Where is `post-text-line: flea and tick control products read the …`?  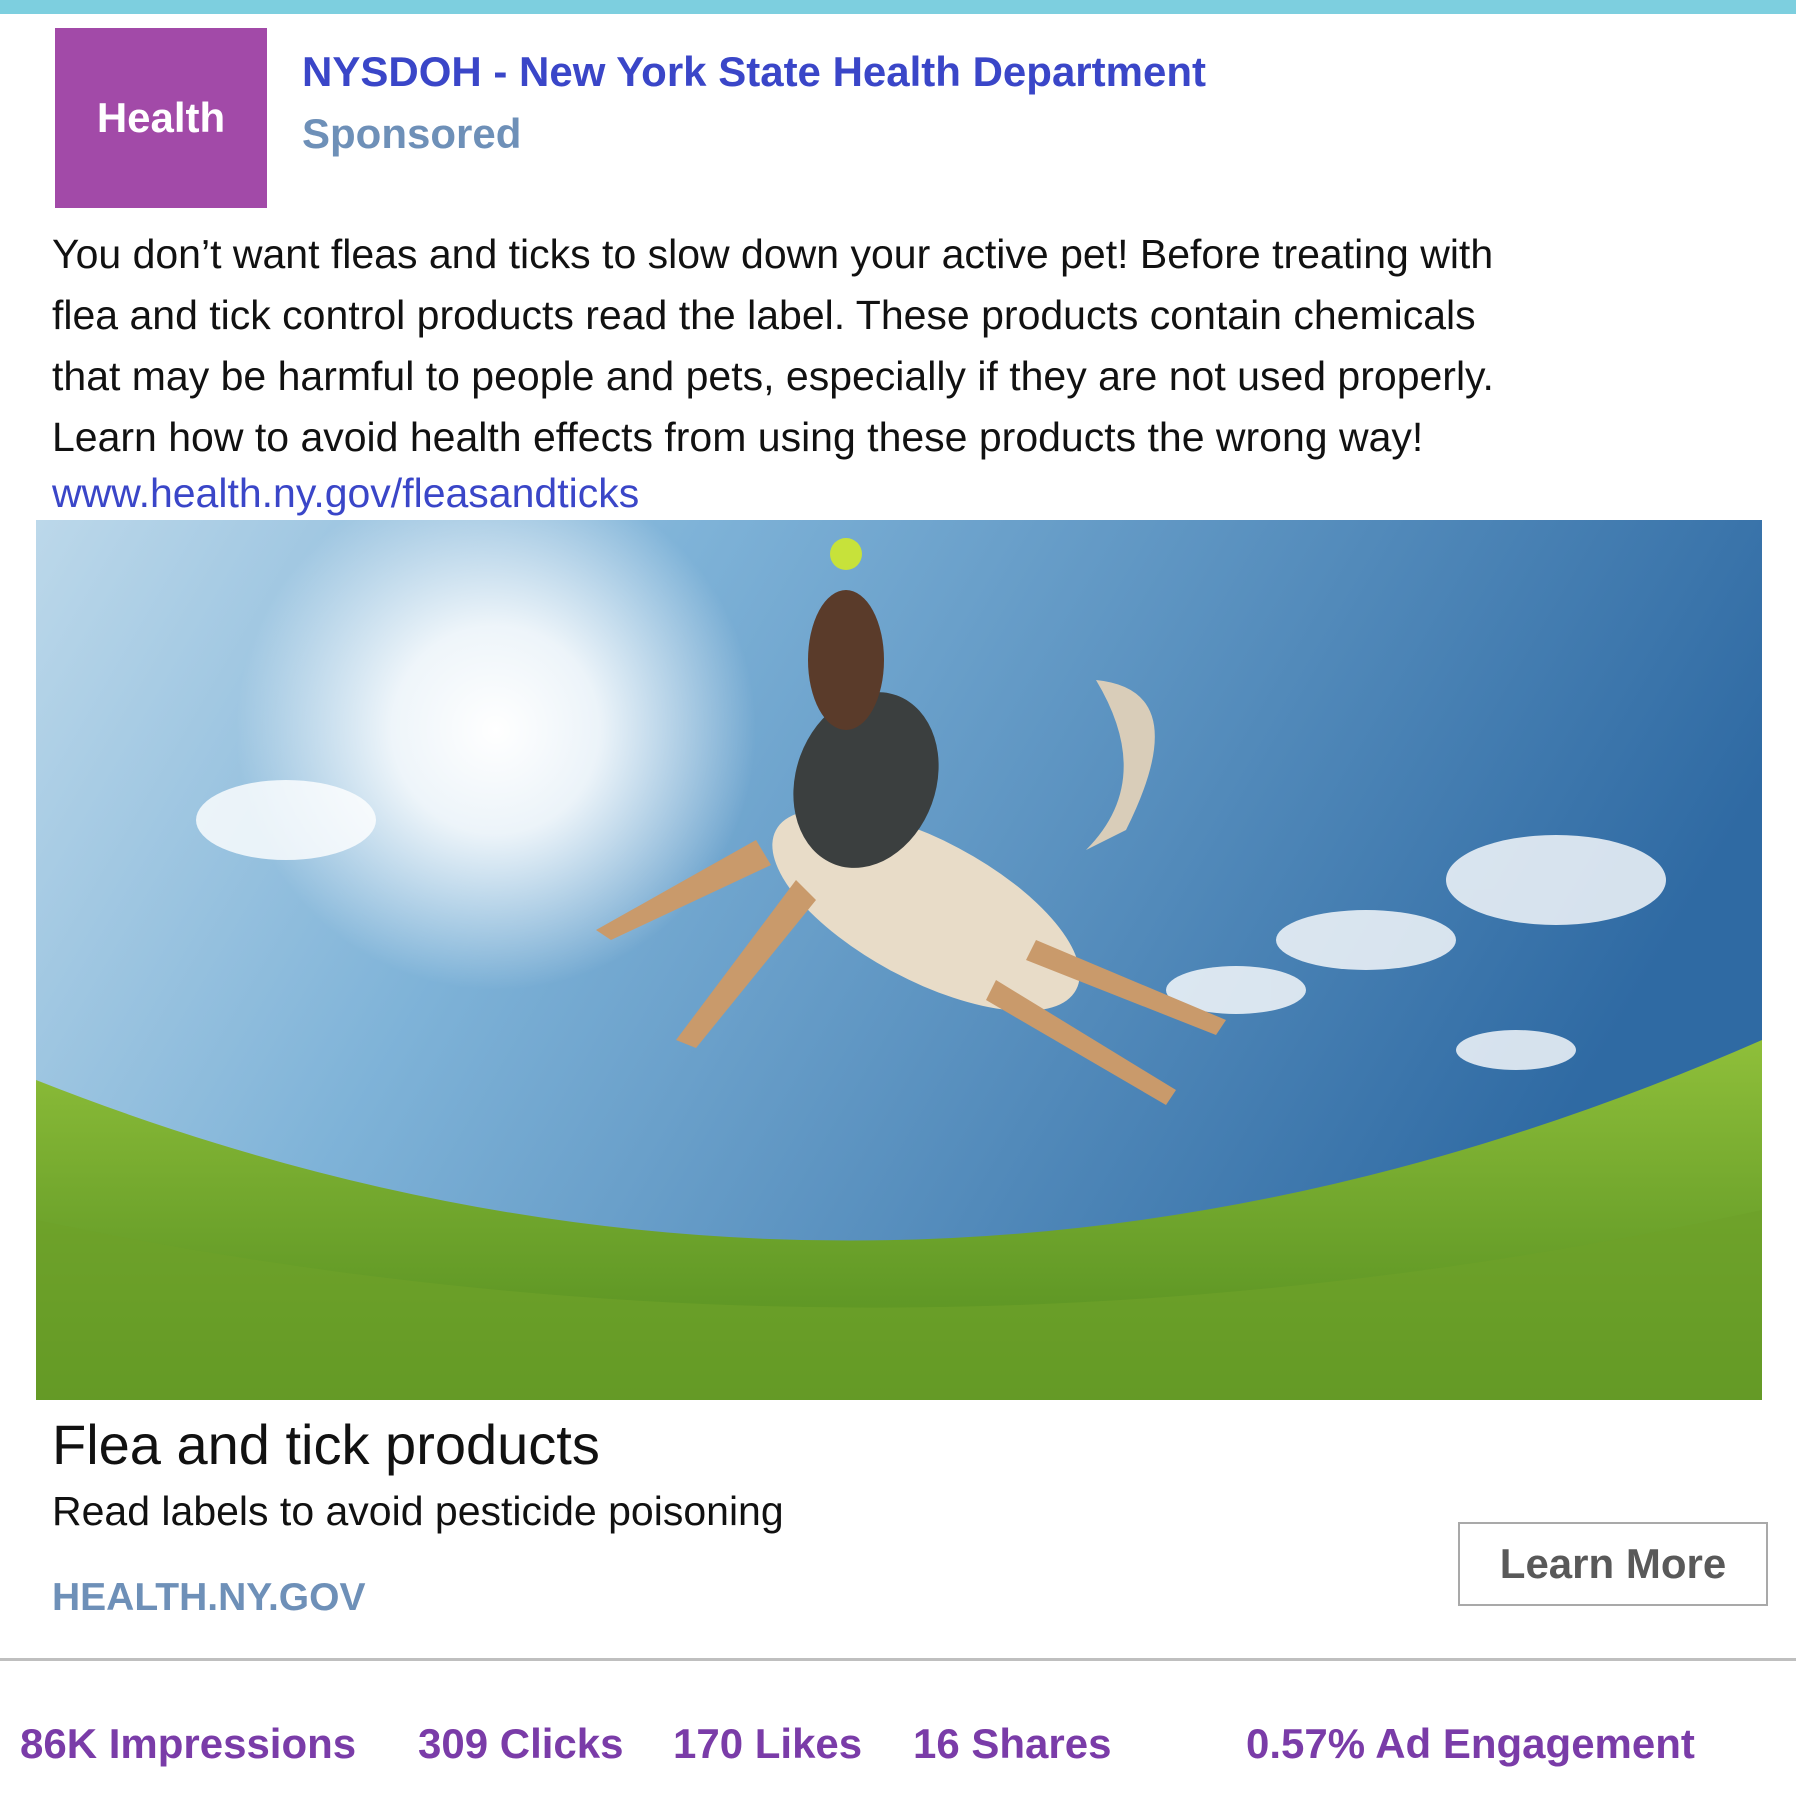
post-text-line: flea and tick control products read the … is located at coordinates (764, 315).